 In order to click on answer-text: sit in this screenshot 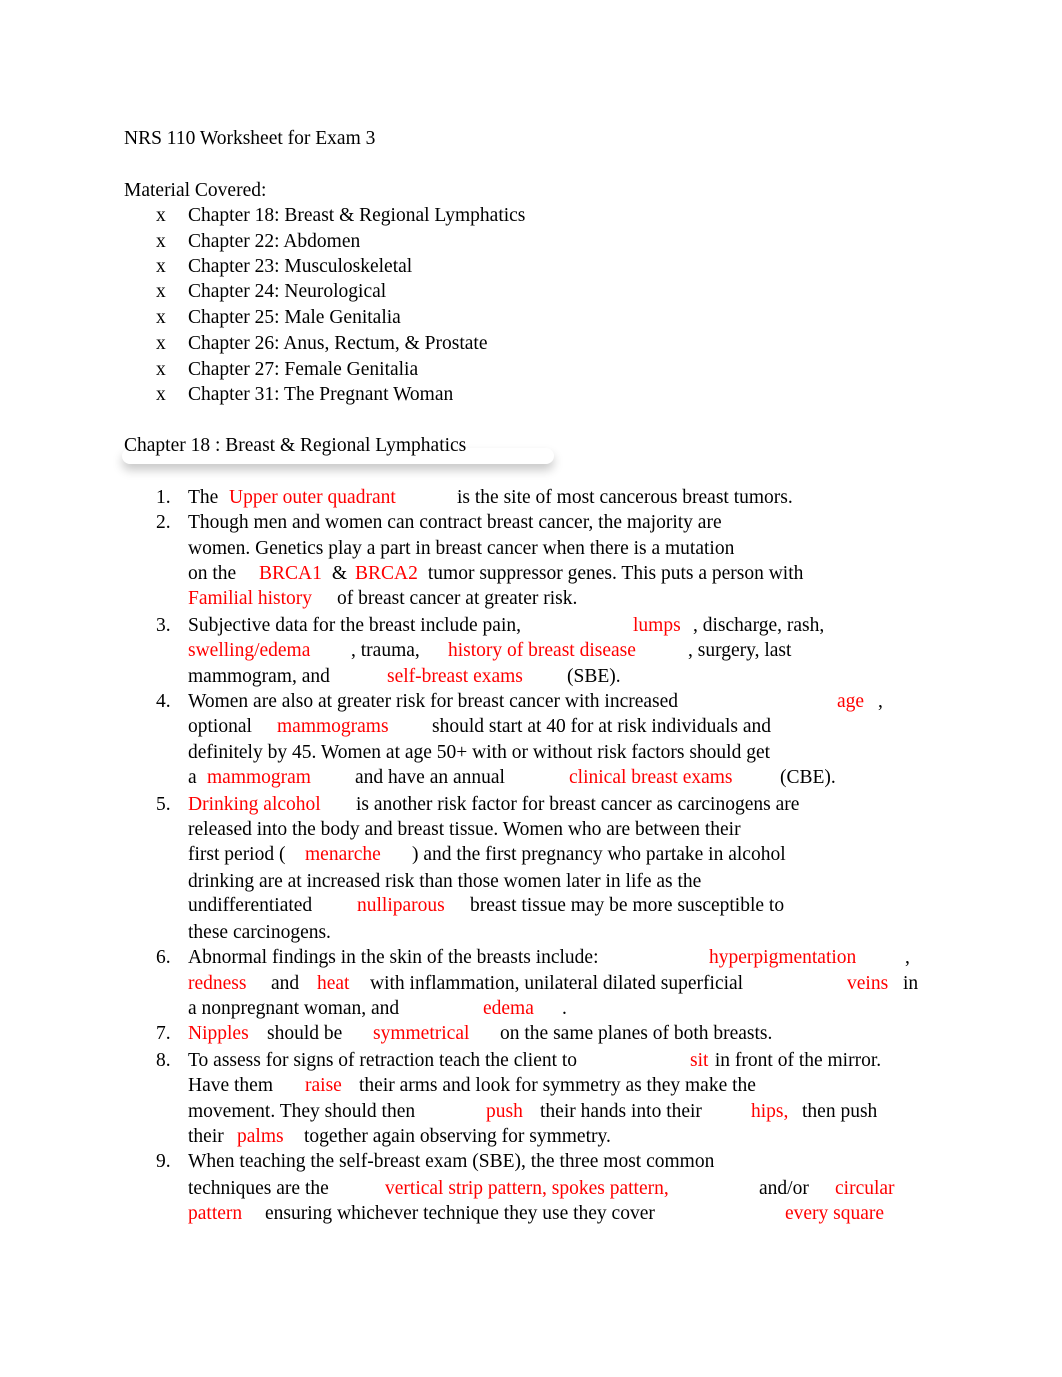, I will do `click(699, 1060)`.